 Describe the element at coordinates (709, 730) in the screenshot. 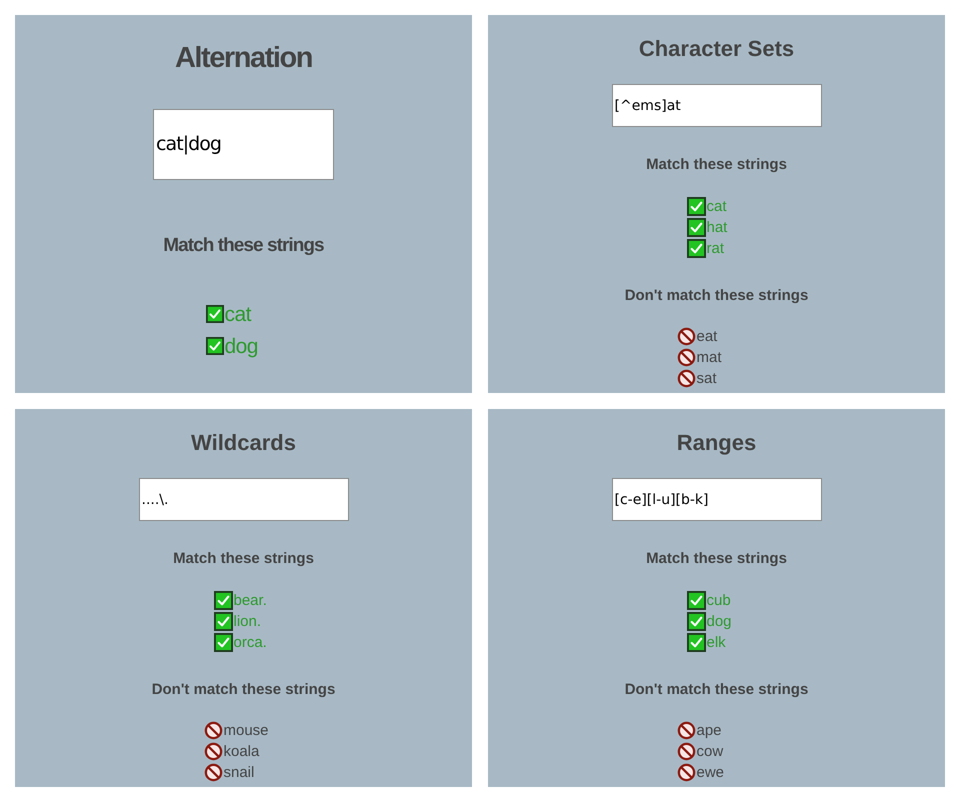

I see `excluded-string: ape` at that location.